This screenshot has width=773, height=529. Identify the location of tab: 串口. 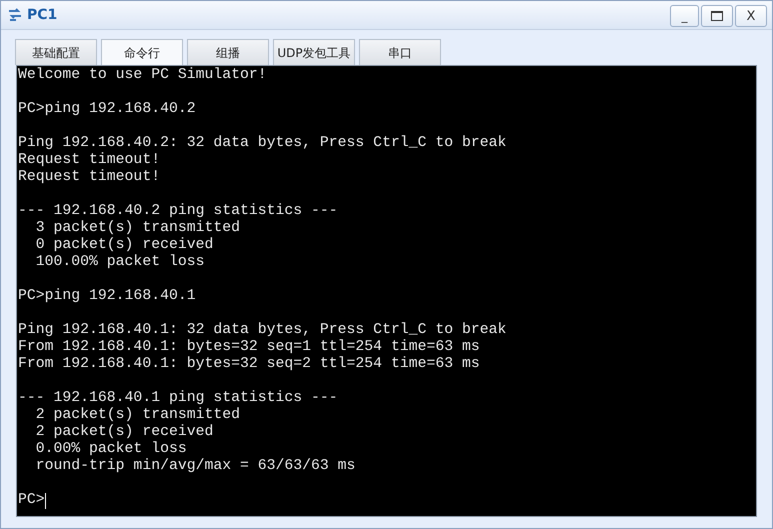
(400, 52).